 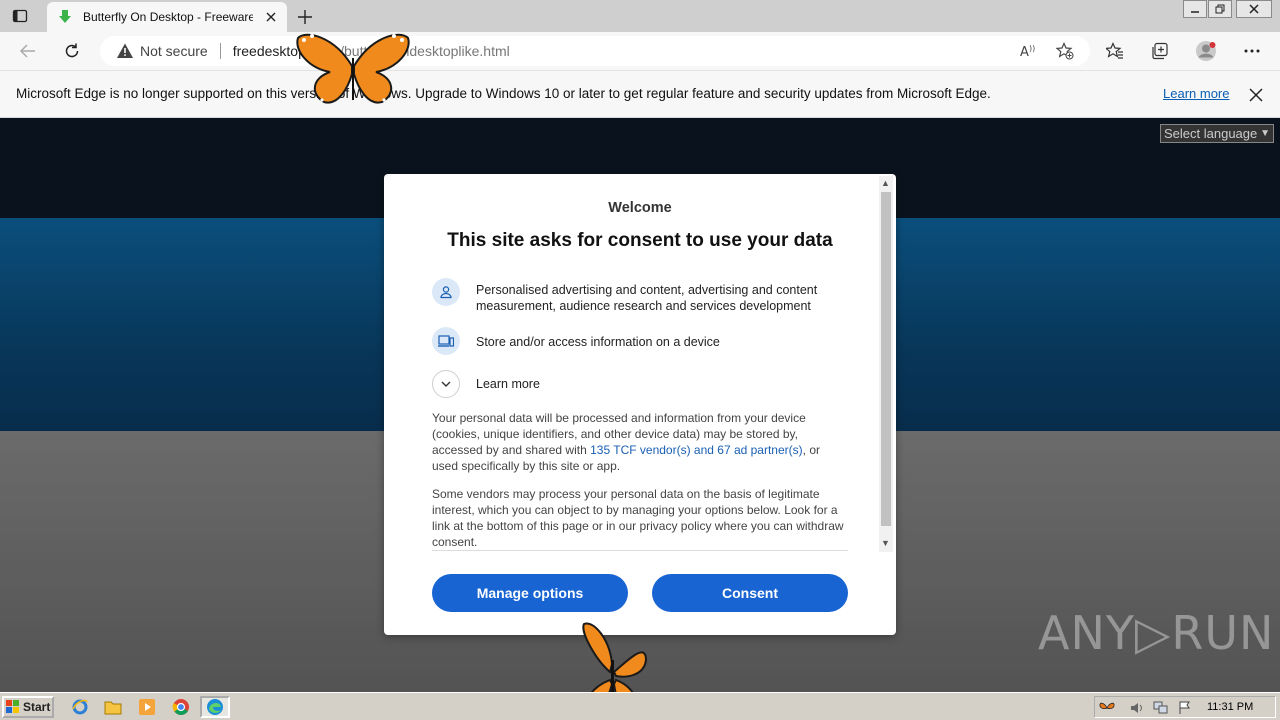 I want to click on windows-flag-icon, so click(x=12, y=706).